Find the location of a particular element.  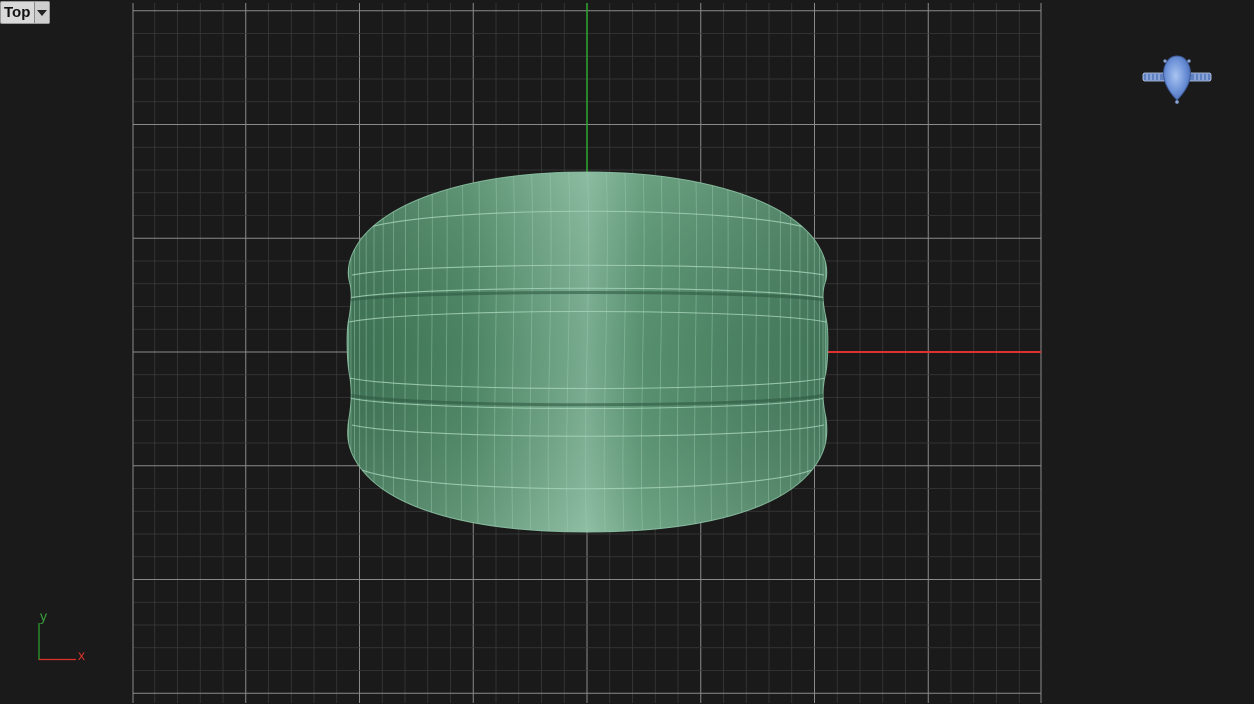

axis-x-label: x is located at coordinates (81, 655).